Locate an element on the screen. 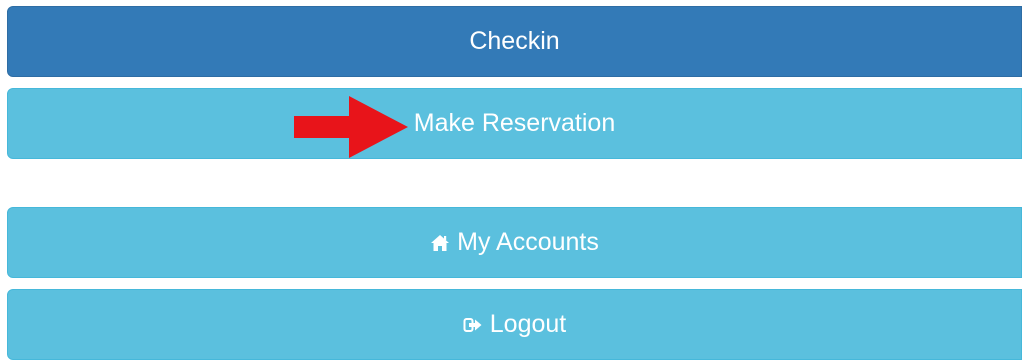 This screenshot has height=360, width=1022. make-reservation-label: Make Reservation is located at coordinates (514, 123).